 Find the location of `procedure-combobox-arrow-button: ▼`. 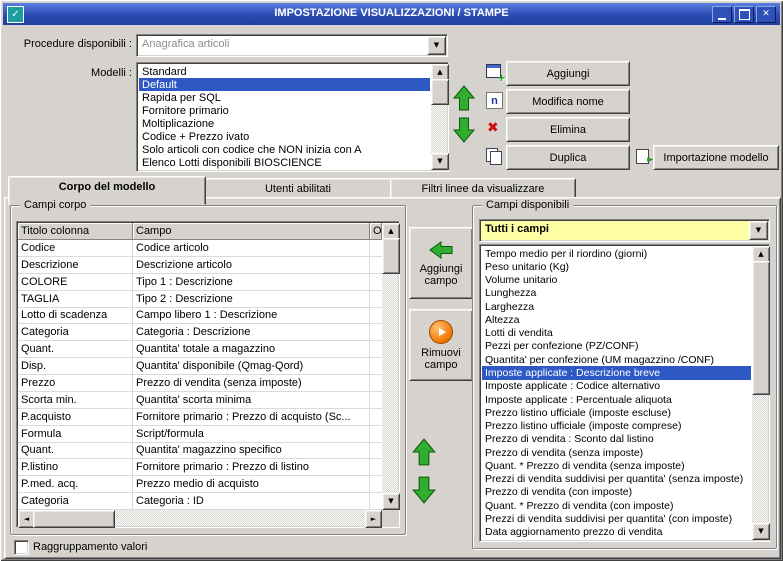

procedure-combobox-arrow-button: ▼ is located at coordinates (436, 45).